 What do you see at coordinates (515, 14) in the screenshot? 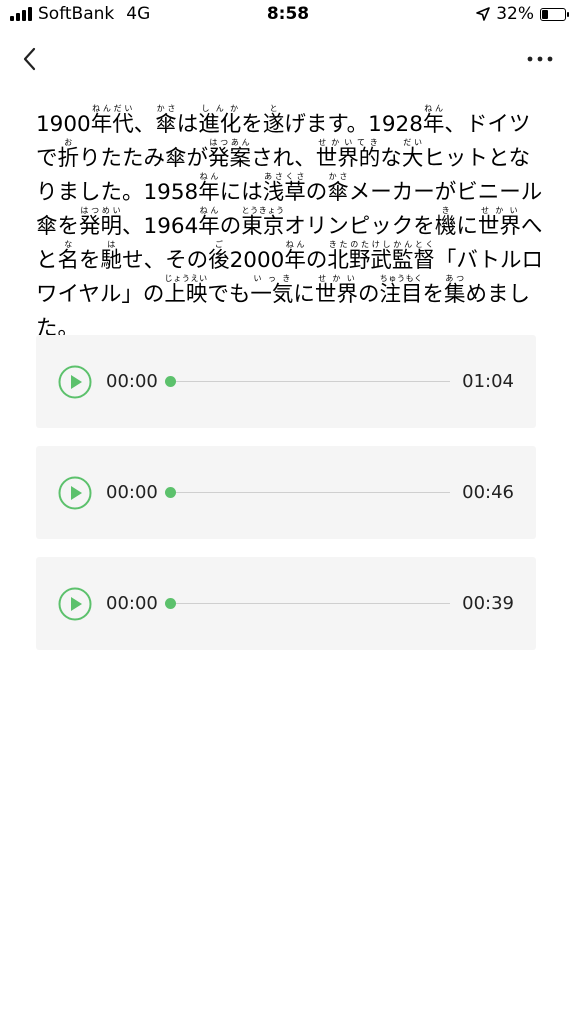
I see `battery-percent: 32%` at bounding box center [515, 14].